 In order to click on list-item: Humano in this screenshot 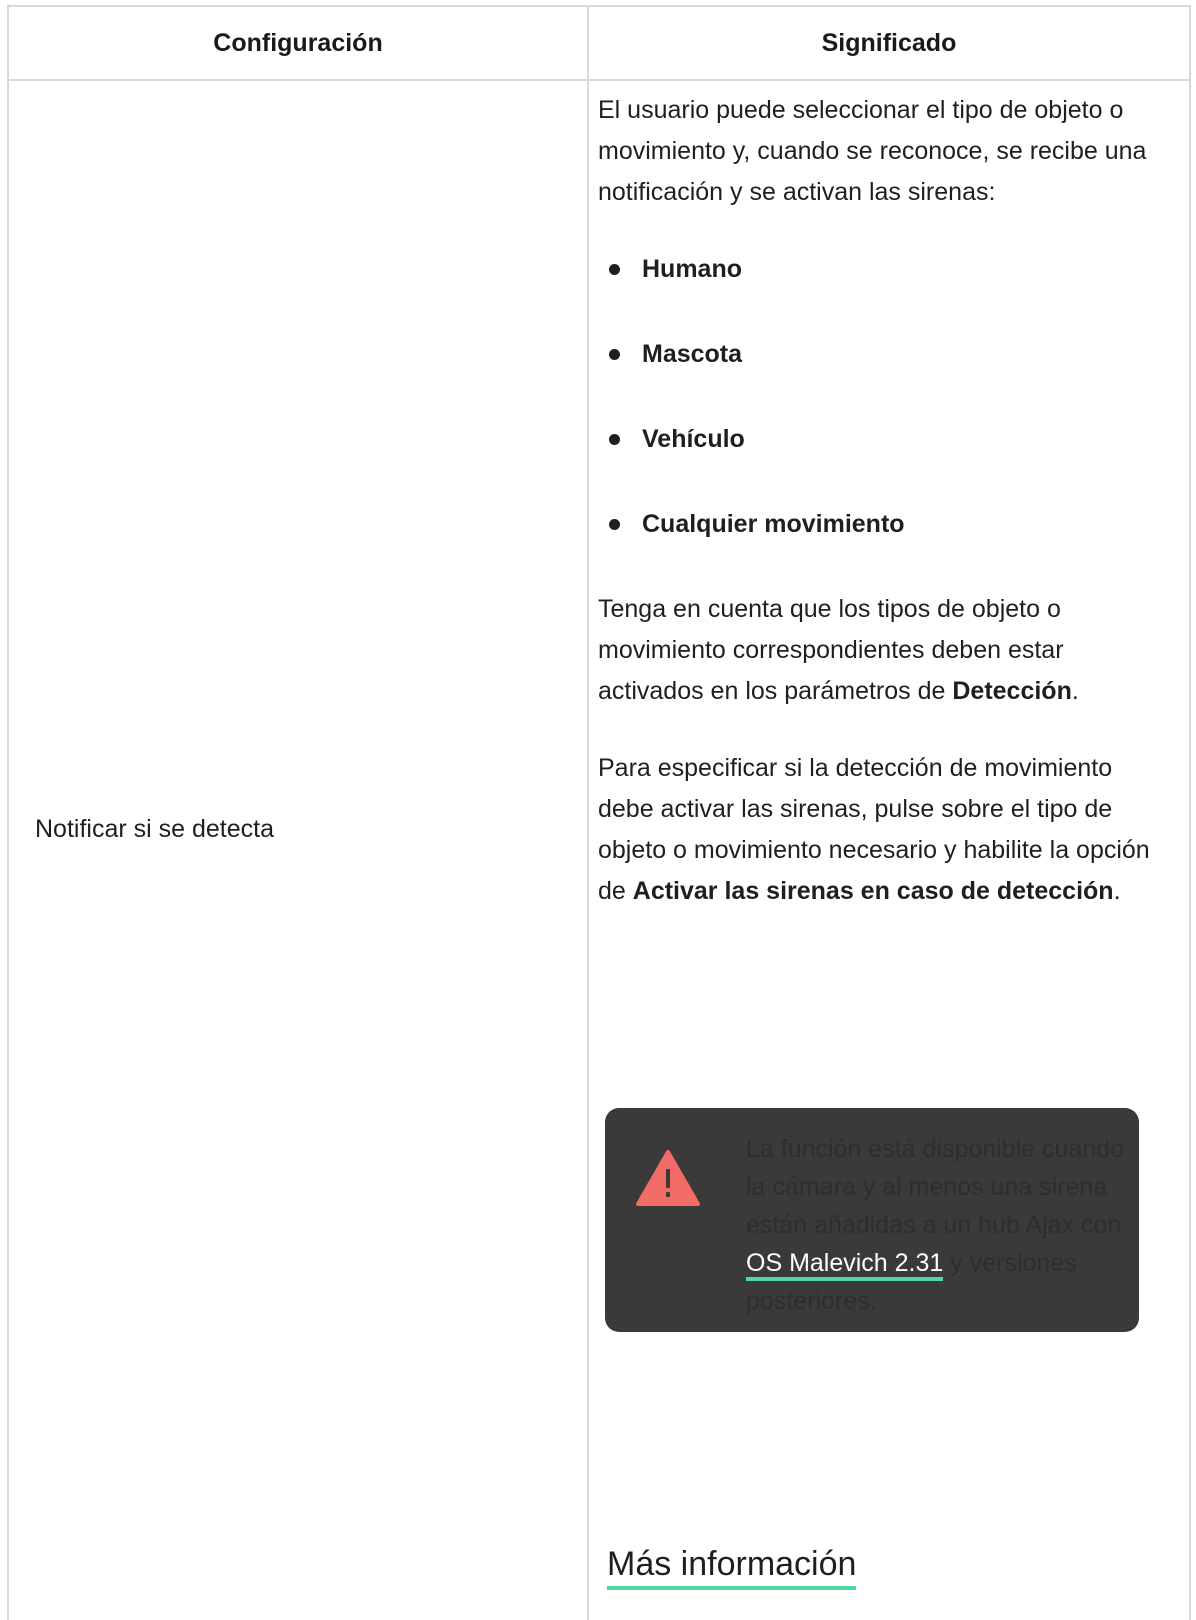, I will do `click(878, 269)`.